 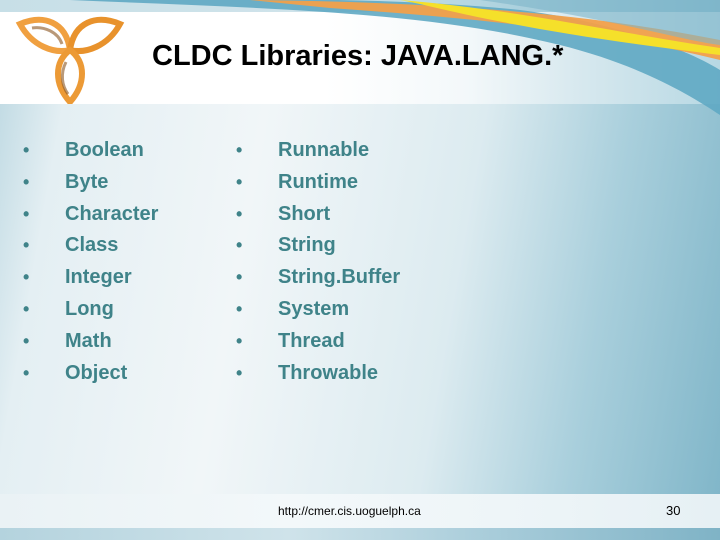 I want to click on footer-url: http://cmer.cis.uoguelph.ca, so click(x=349, y=511).